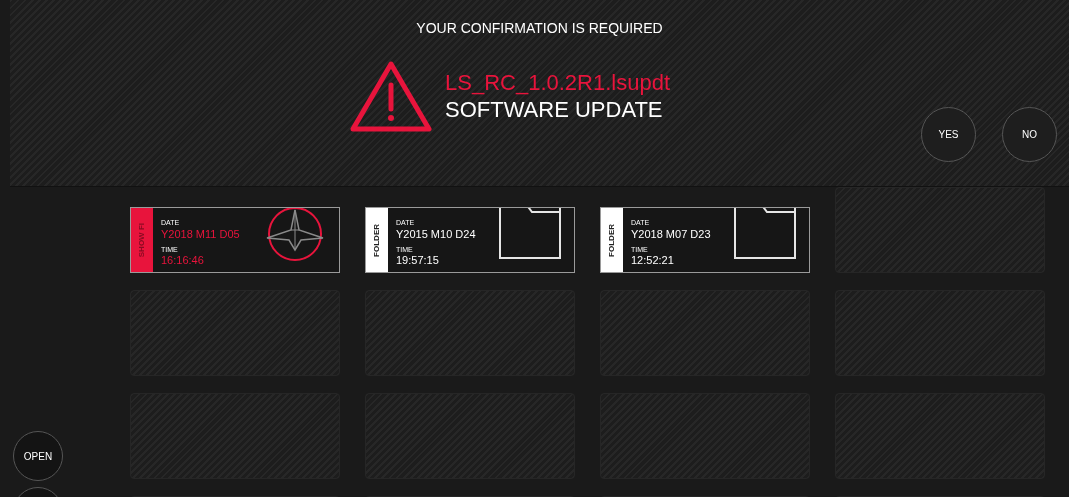  Describe the element at coordinates (183, 261) in the screenshot. I see `time-value: 16:16:46` at that location.